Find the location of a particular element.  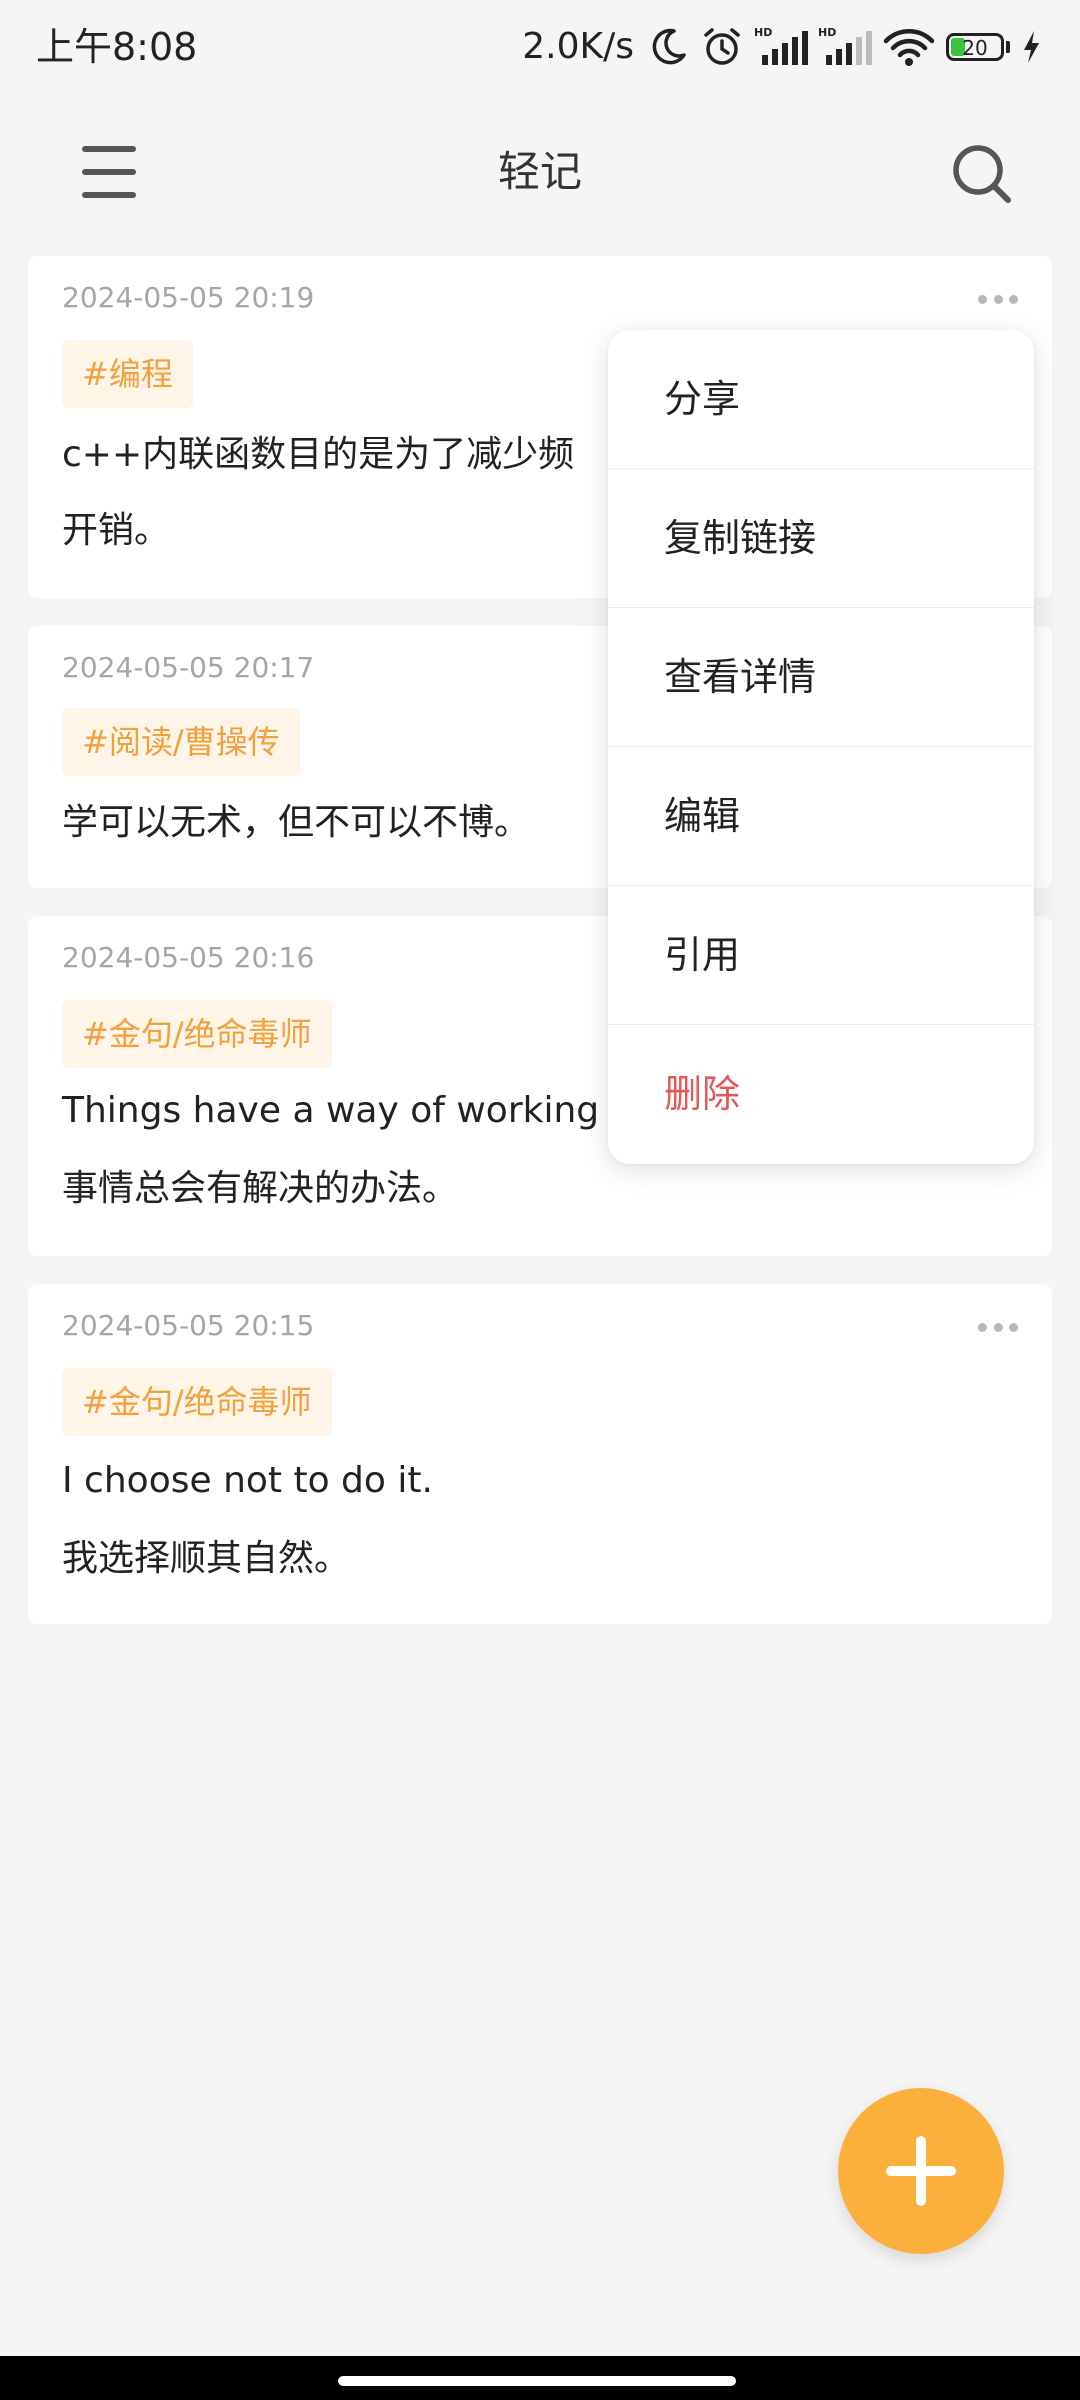

status-bar: 上午8:08 2.0K/s HD HD 20 is located at coordinates (540, 48).